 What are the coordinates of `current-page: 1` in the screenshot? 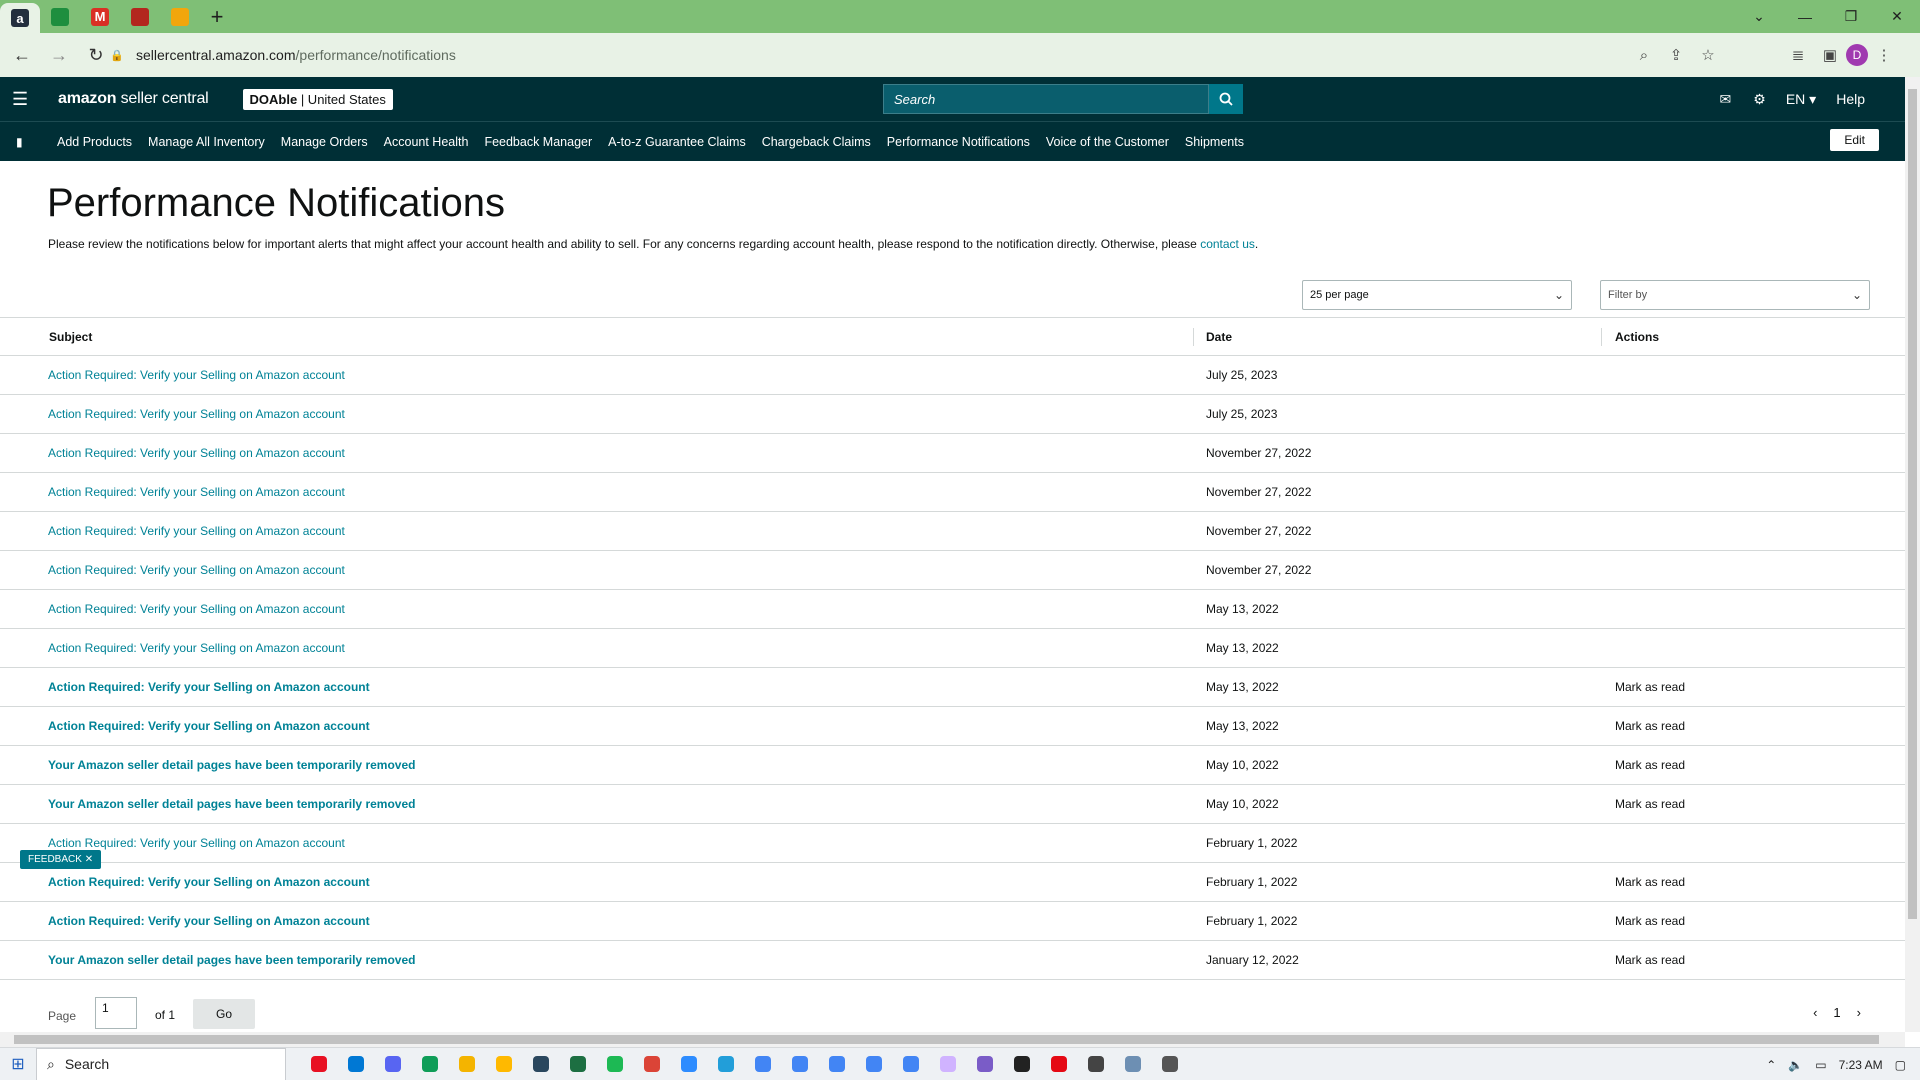 It's located at (1836, 1012).